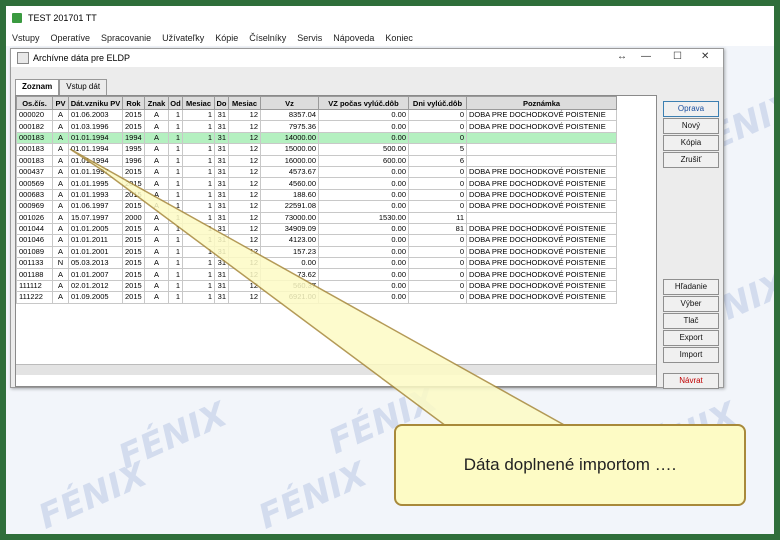  I want to click on callout-text: Dáta doplnené importom …., so click(570, 464).